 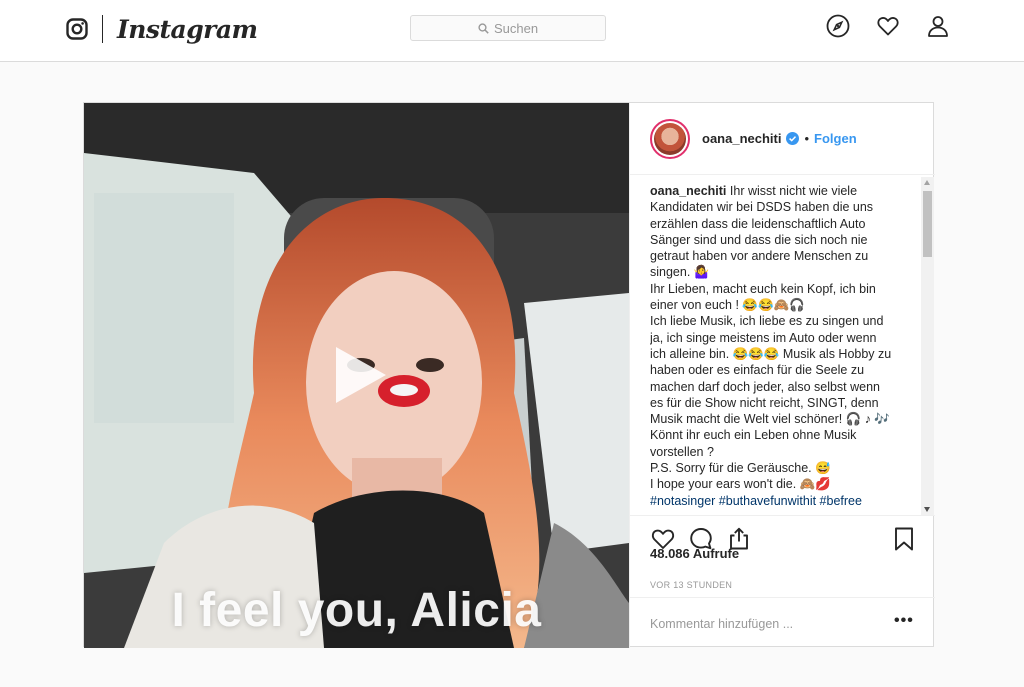 What do you see at coordinates (904, 621) in the screenshot?
I see `more-options-icon: •••` at bounding box center [904, 621].